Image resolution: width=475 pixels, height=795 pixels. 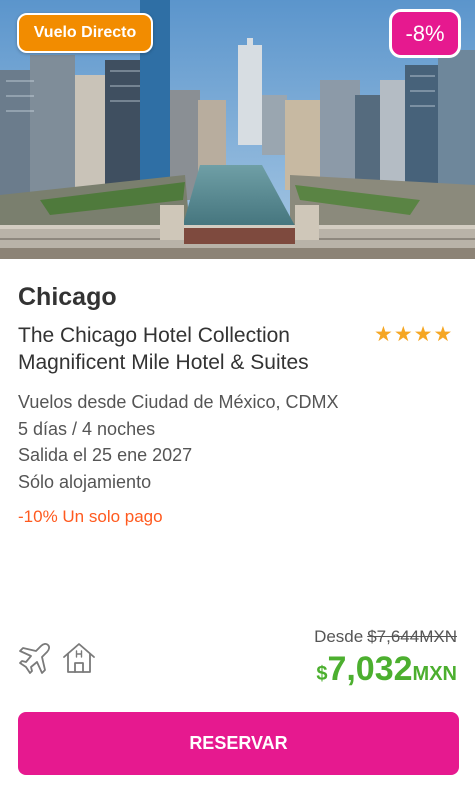 What do you see at coordinates (85, 33) in the screenshot?
I see `direct-flight-badge: Vuelo Directo` at bounding box center [85, 33].